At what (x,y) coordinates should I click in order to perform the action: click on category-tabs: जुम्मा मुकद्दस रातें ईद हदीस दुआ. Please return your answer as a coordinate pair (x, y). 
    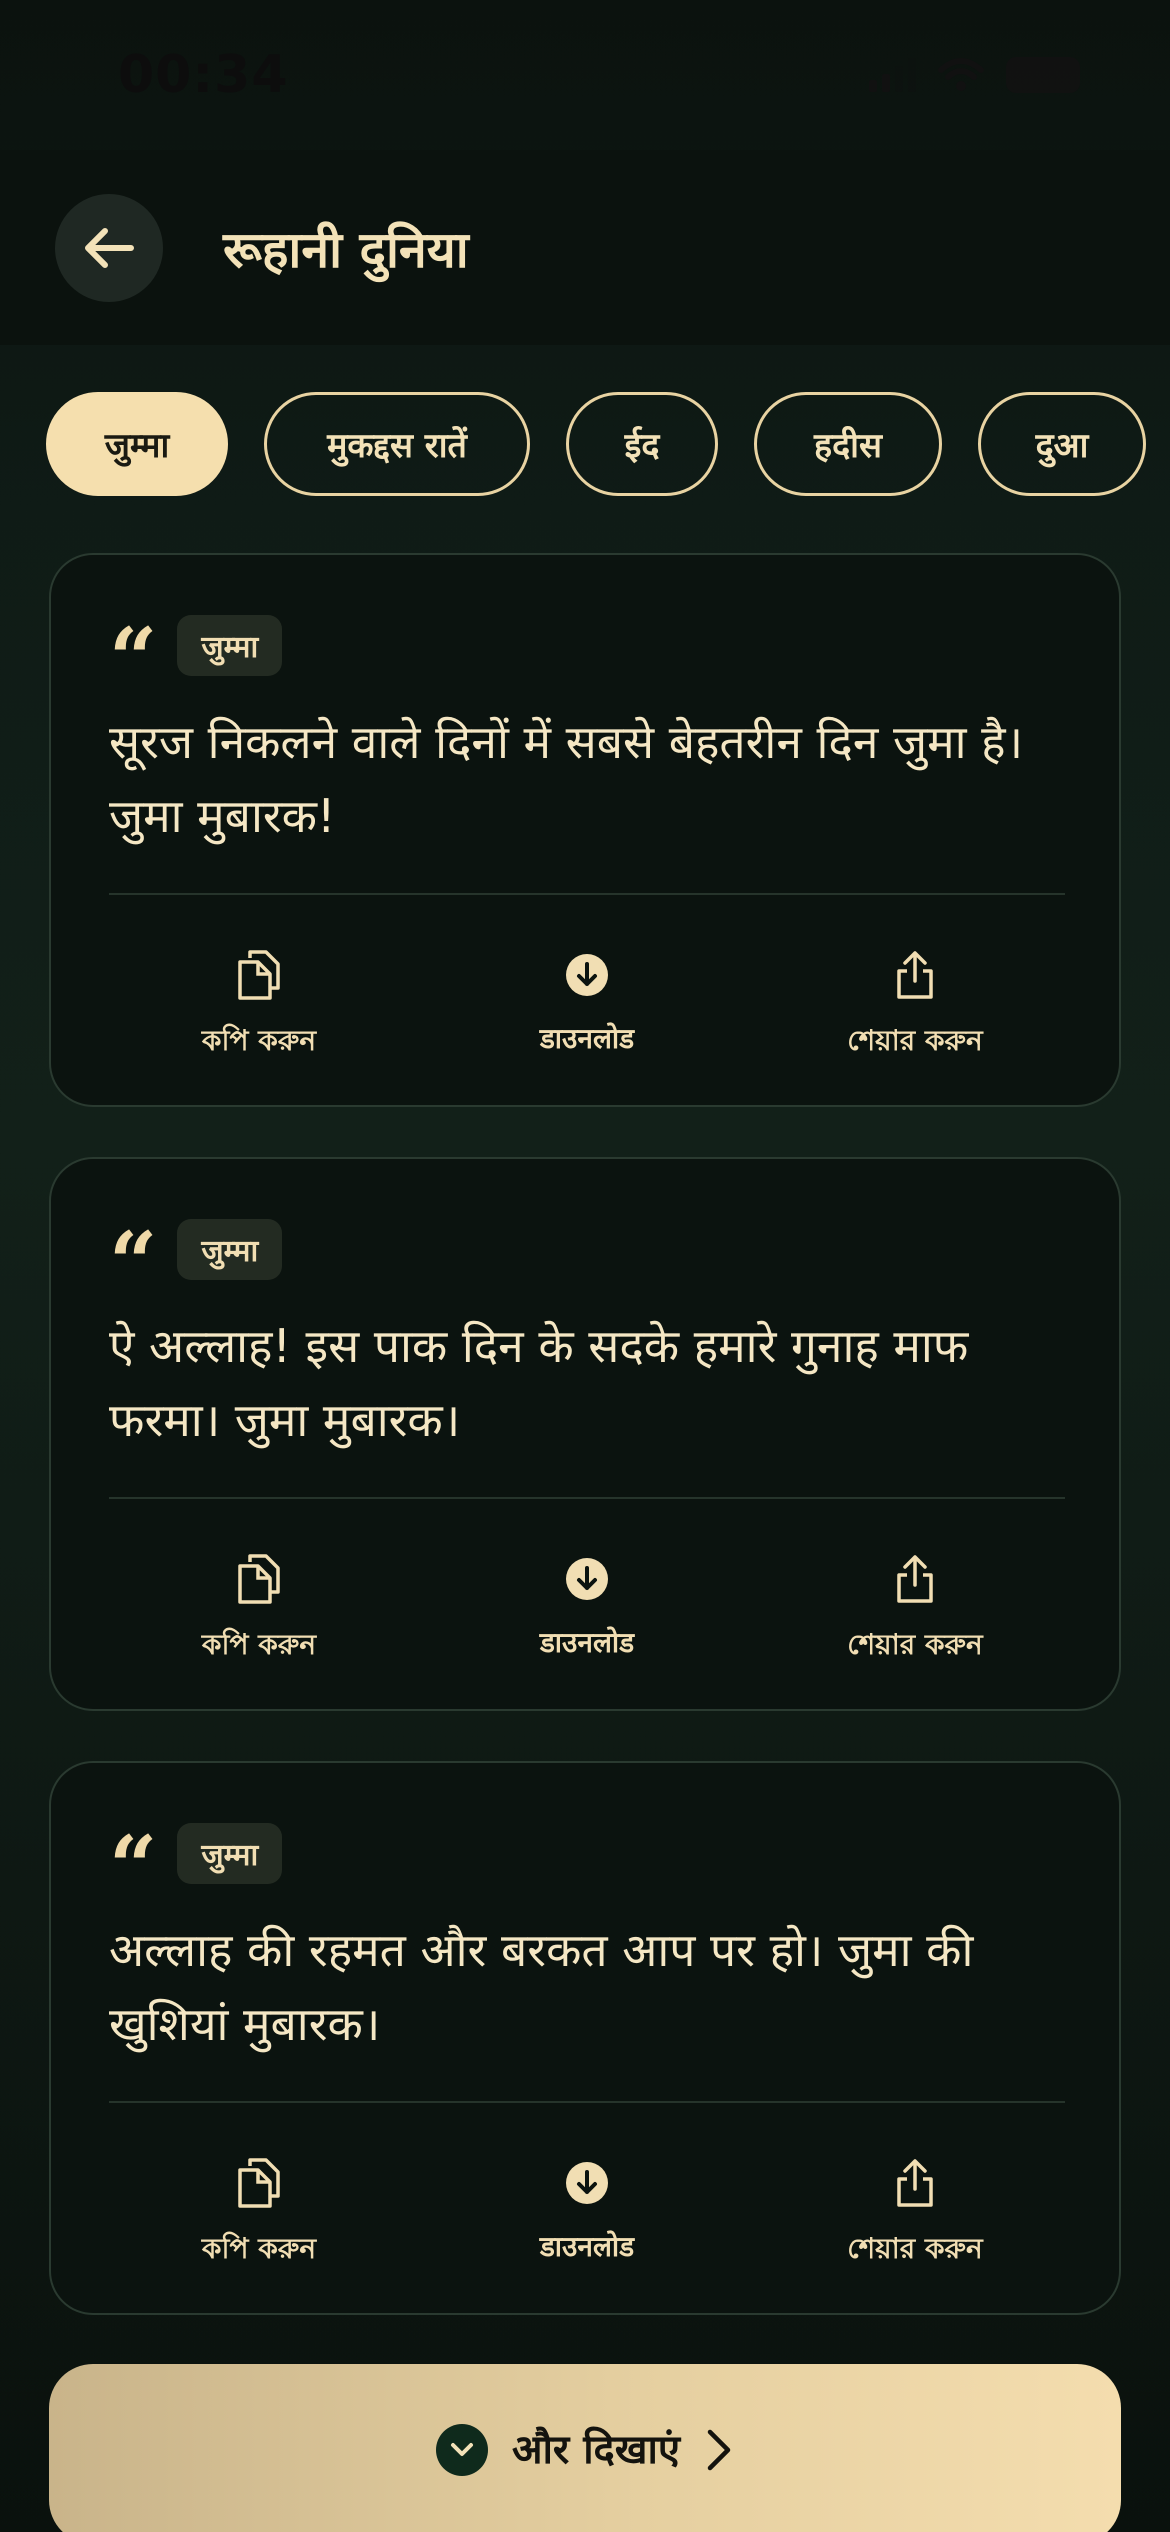
    Looking at the image, I should click on (608, 444).